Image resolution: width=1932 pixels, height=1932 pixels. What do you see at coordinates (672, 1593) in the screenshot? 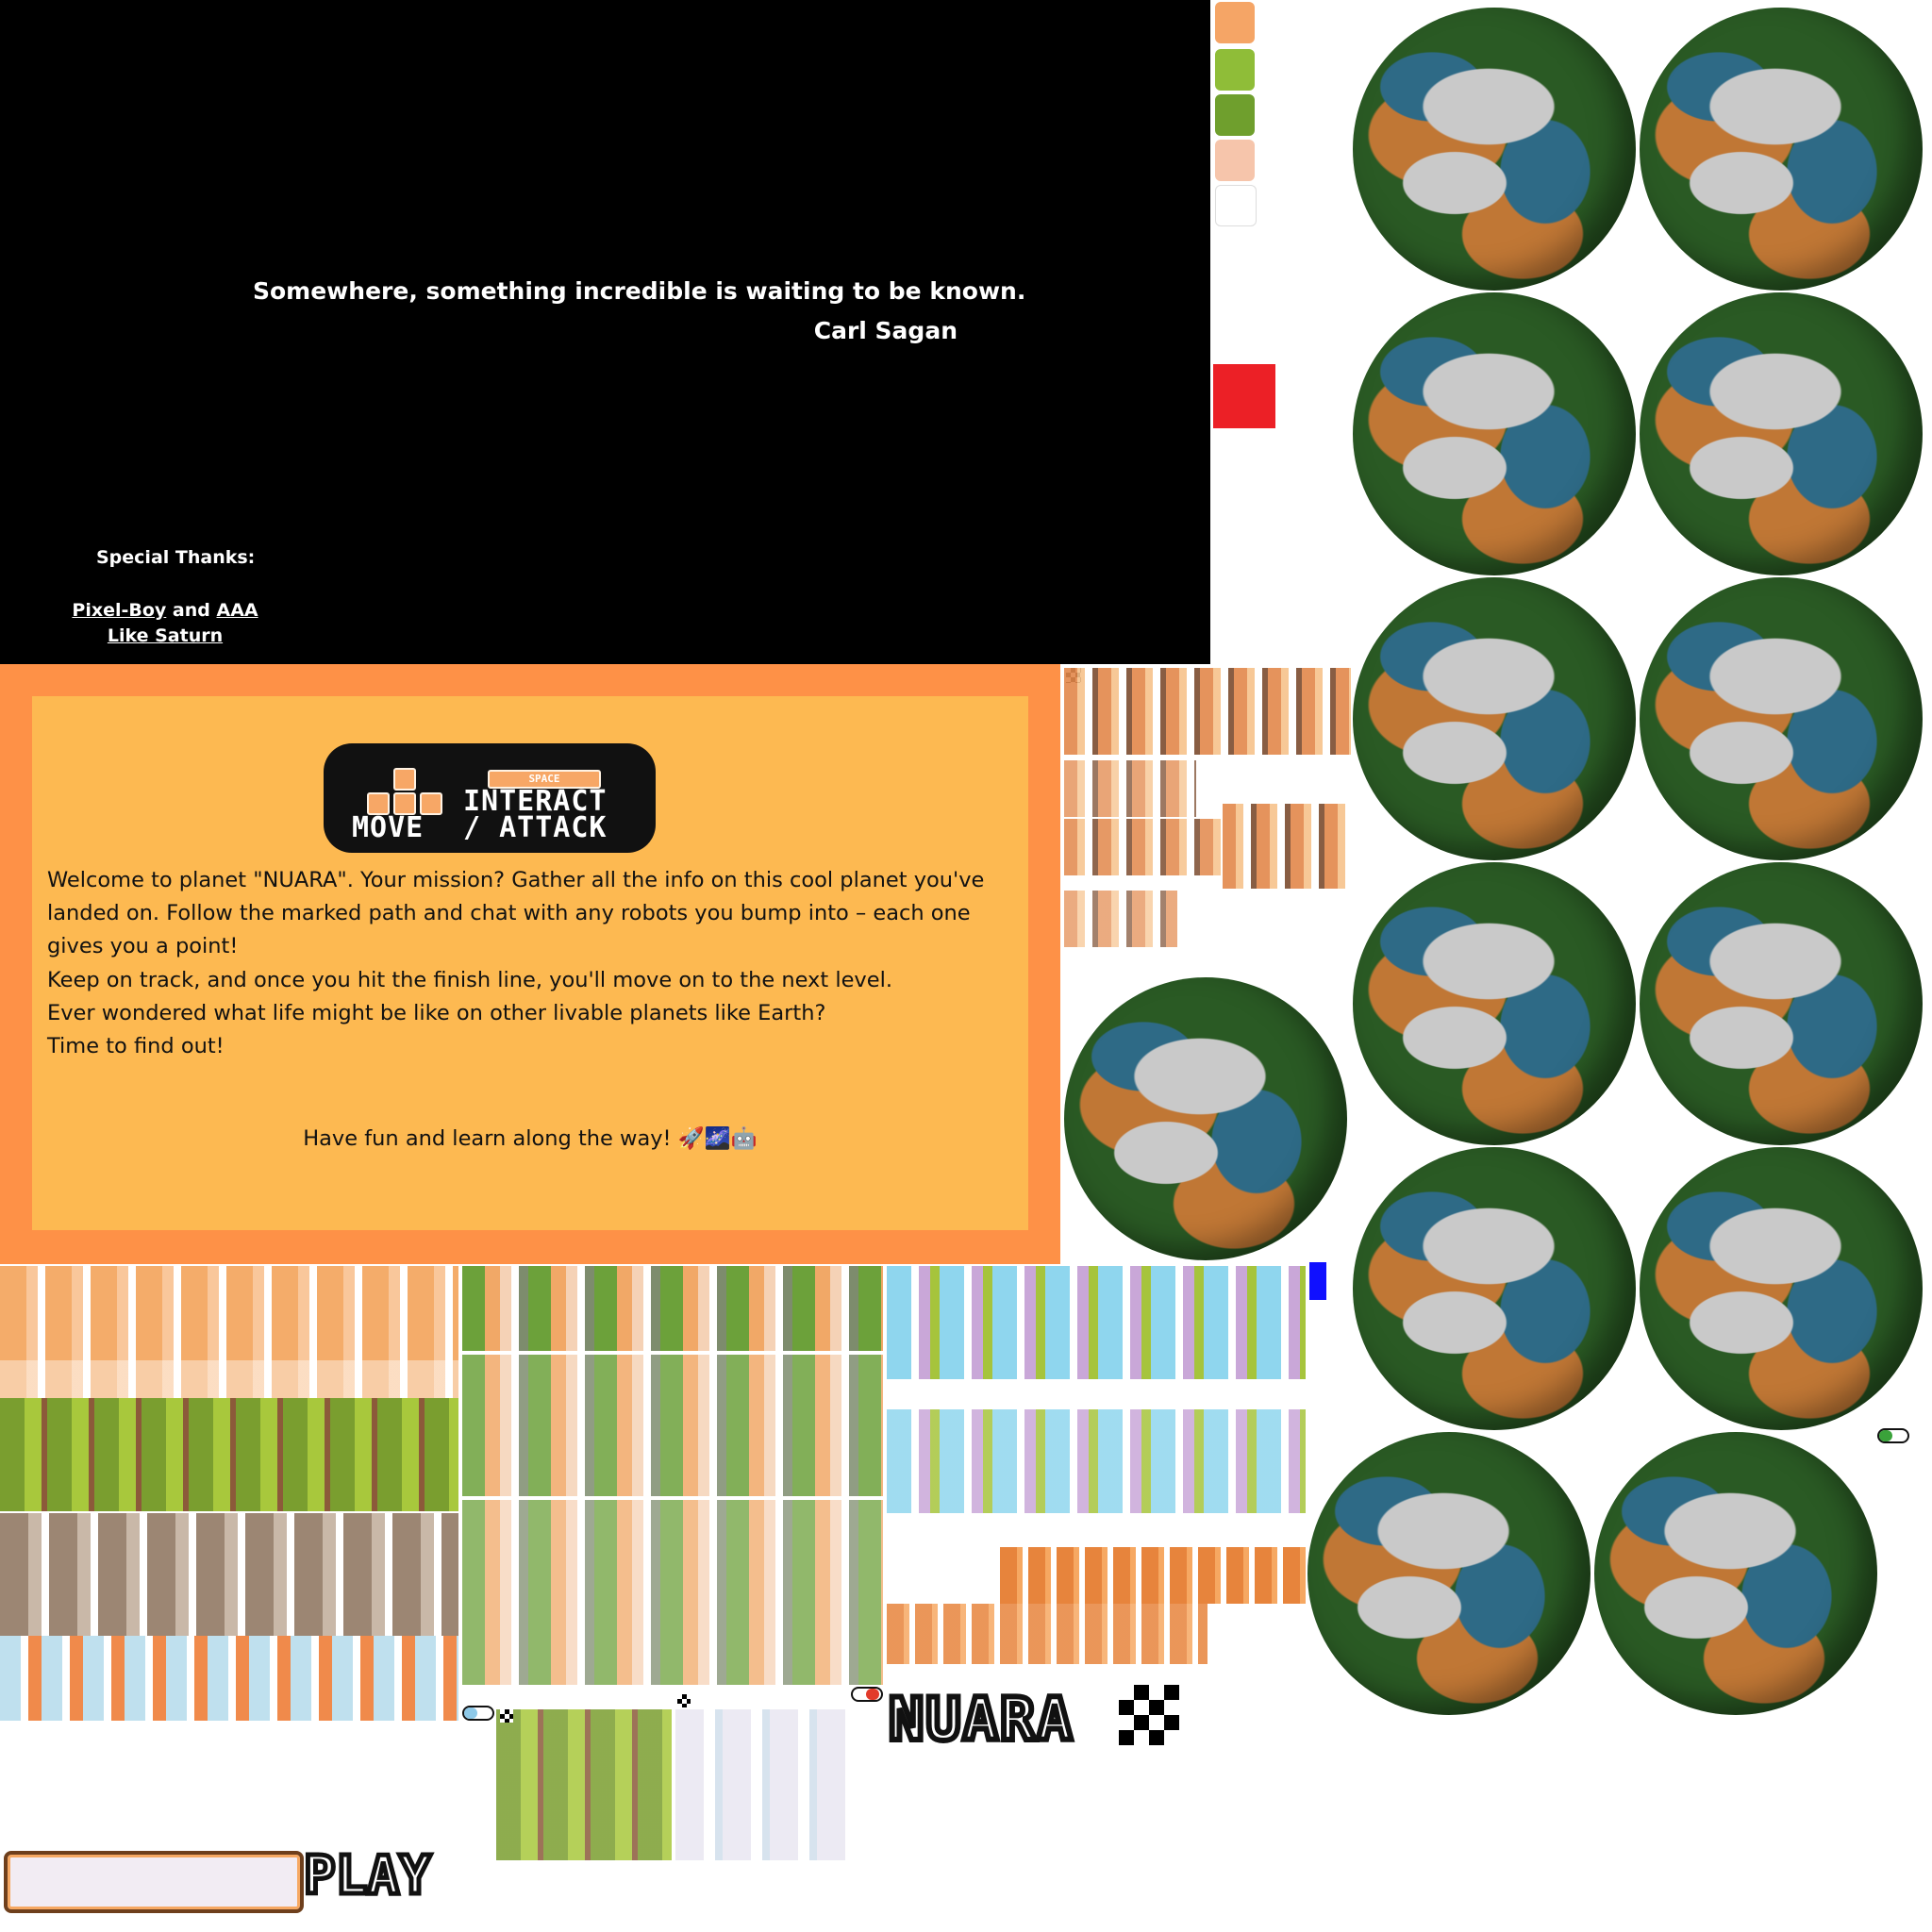
I see `objects-tileset` at bounding box center [672, 1593].